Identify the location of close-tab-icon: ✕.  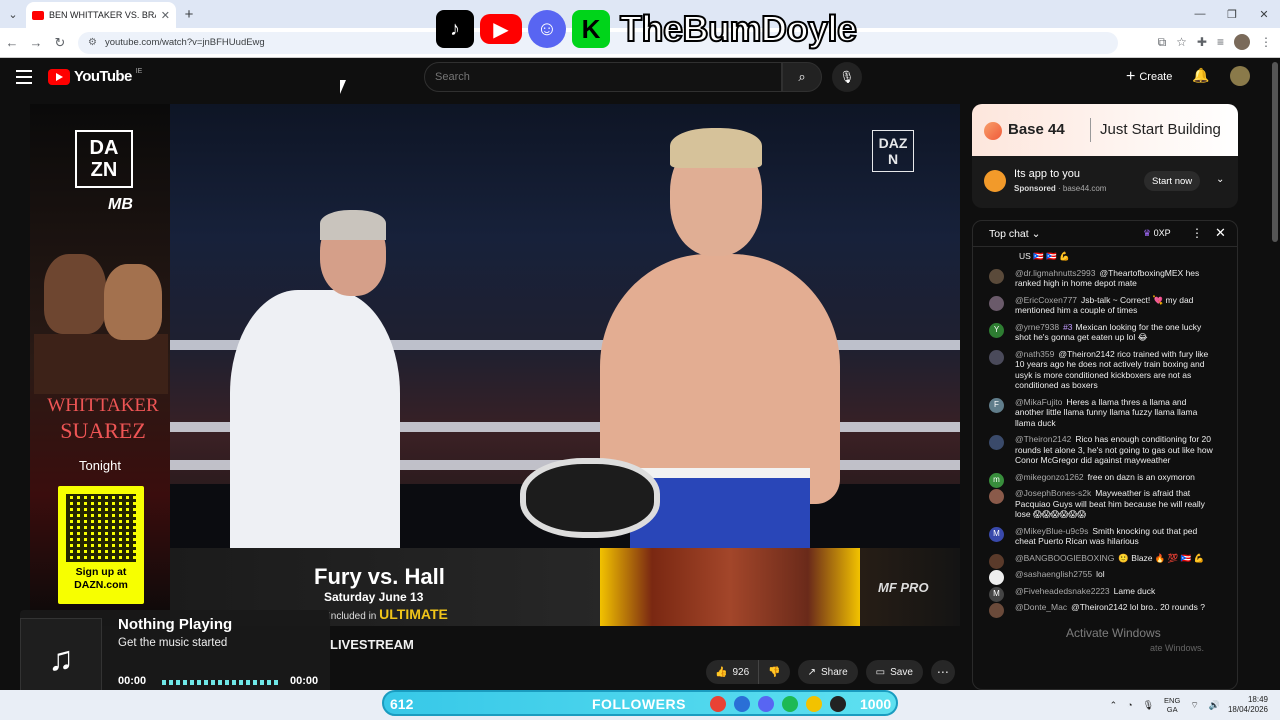
(165, 15).